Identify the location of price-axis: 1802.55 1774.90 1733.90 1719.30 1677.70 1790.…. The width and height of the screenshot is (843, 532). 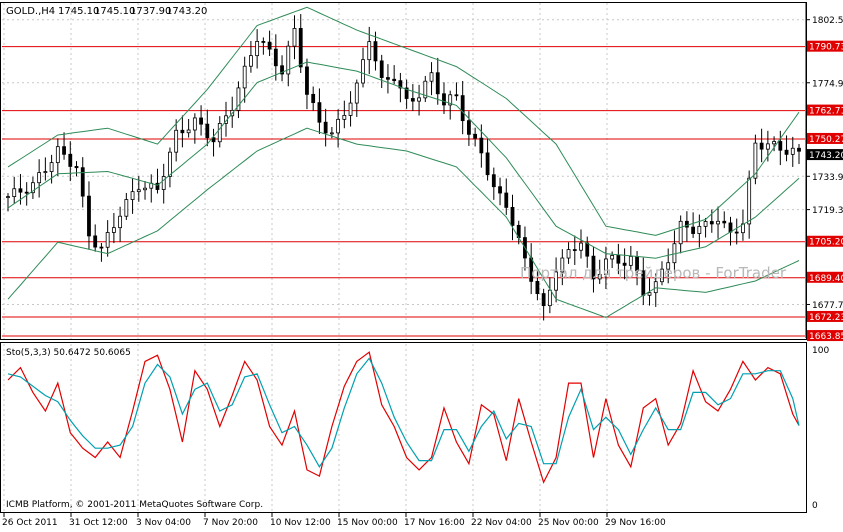
(824, 172).